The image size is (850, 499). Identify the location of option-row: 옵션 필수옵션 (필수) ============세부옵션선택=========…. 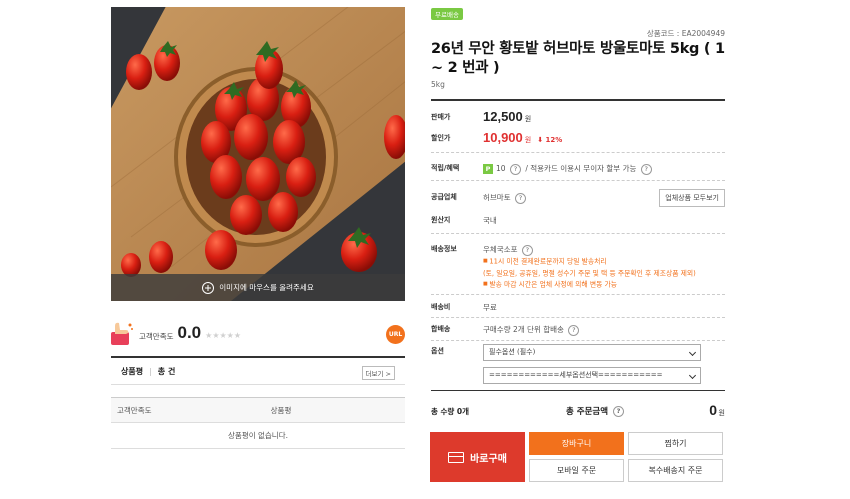
(578, 365).